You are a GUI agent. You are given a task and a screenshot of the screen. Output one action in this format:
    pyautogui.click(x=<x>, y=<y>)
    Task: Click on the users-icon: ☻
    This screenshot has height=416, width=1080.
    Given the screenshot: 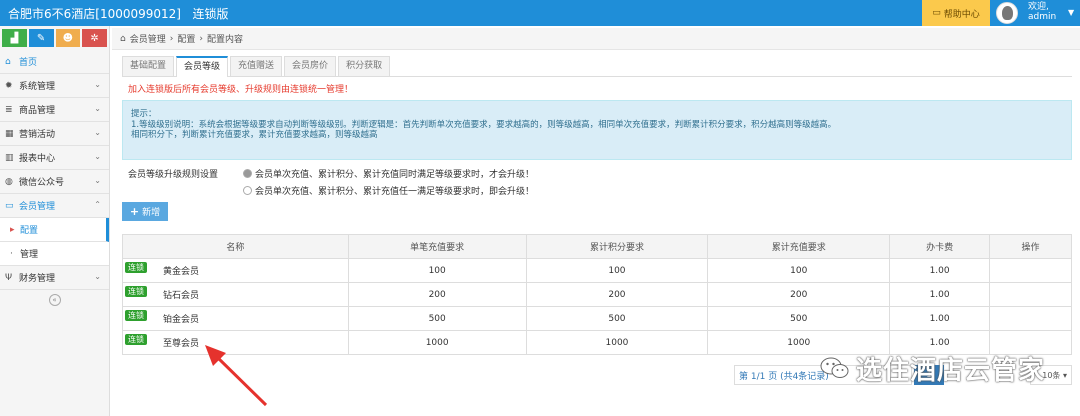 What is the action you would take?
    pyautogui.click(x=68, y=38)
    